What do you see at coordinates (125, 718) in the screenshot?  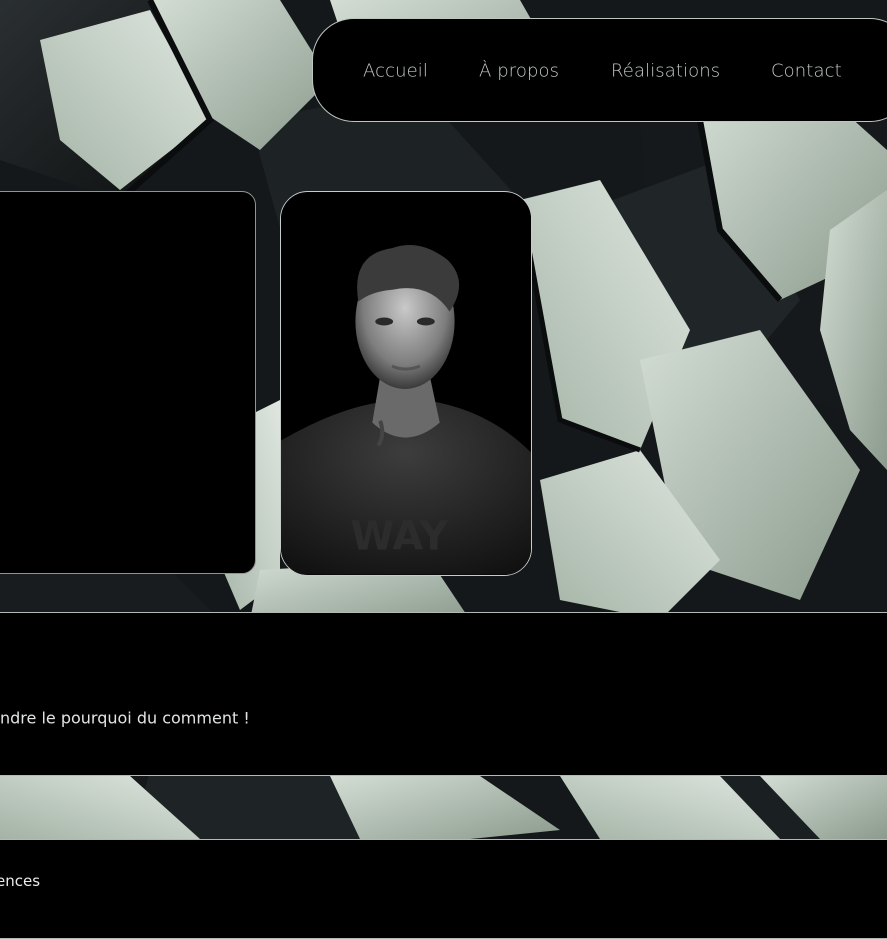 I see `tagline-text: ndre le pourquoi du comment !` at bounding box center [125, 718].